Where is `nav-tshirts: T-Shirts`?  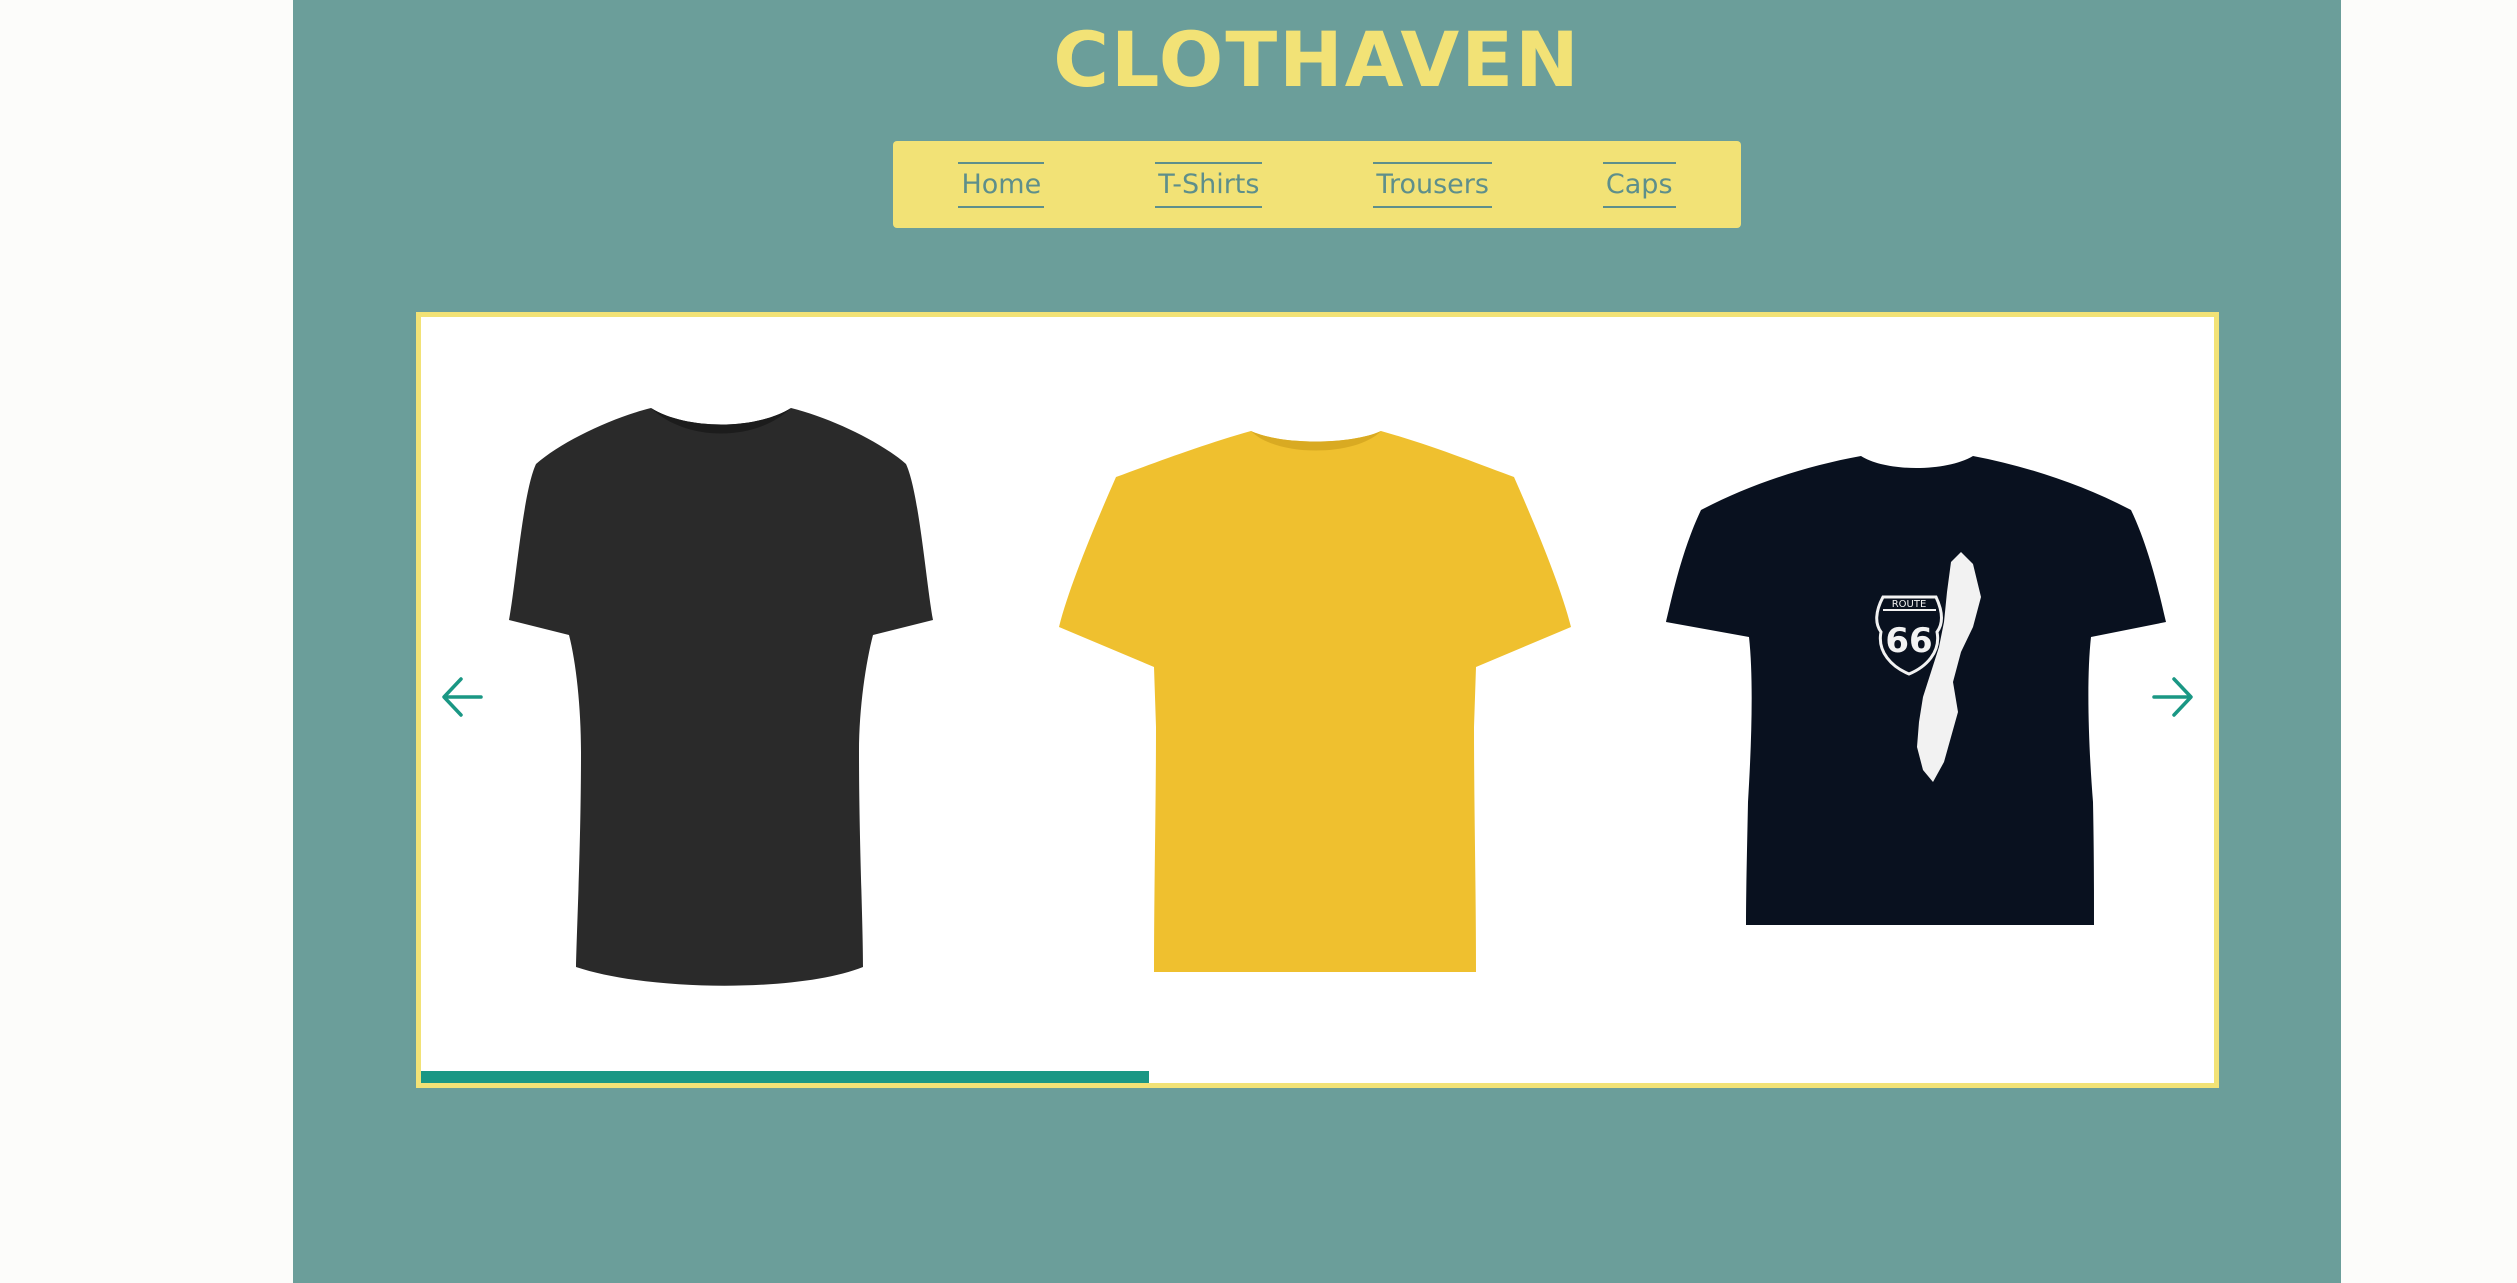
nav-tshirts: T-Shirts is located at coordinates (1209, 184).